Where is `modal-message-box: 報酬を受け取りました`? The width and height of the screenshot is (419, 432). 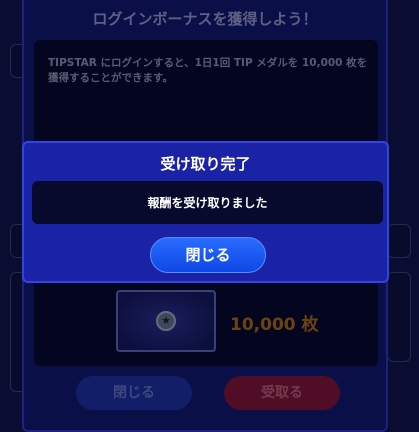 modal-message-box: 報酬を受け取りました is located at coordinates (207, 202).